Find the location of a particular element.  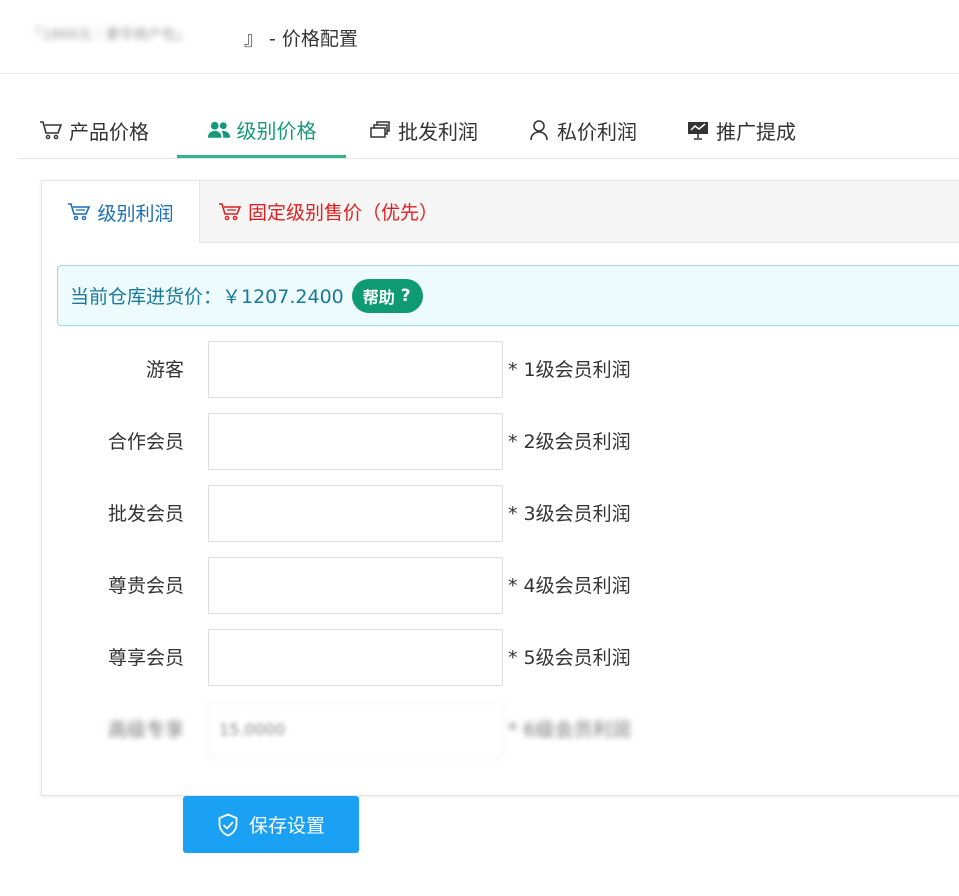

save-settings-button: 保存设置 is located at coordinates (271, 824).